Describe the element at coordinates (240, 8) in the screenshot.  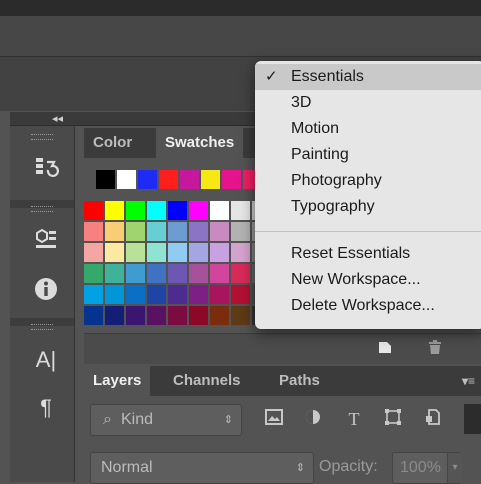
I see `app-title-bar` at that location.